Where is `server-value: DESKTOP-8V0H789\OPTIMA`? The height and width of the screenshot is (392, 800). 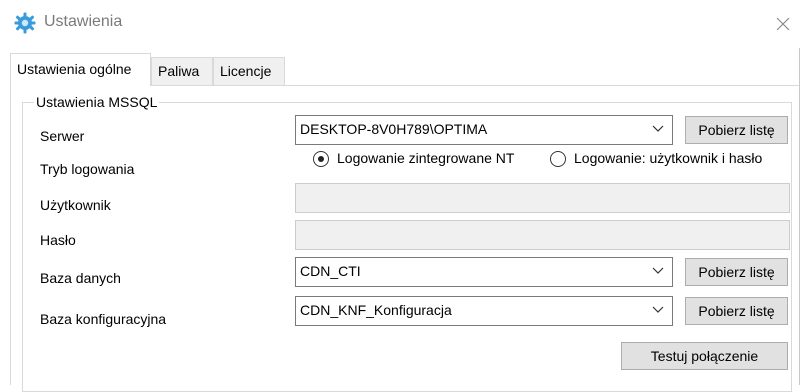 server-value: DESKTOP-8V0H789\OPTIMA is located at coordinates (394, 129).